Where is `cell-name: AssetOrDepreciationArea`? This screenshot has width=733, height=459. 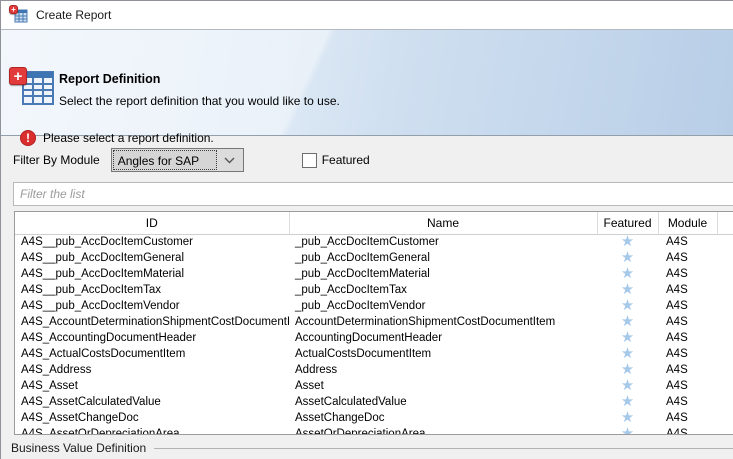 cell-name: AssetOrDepreciationArea is located at coordinates (360, 431).